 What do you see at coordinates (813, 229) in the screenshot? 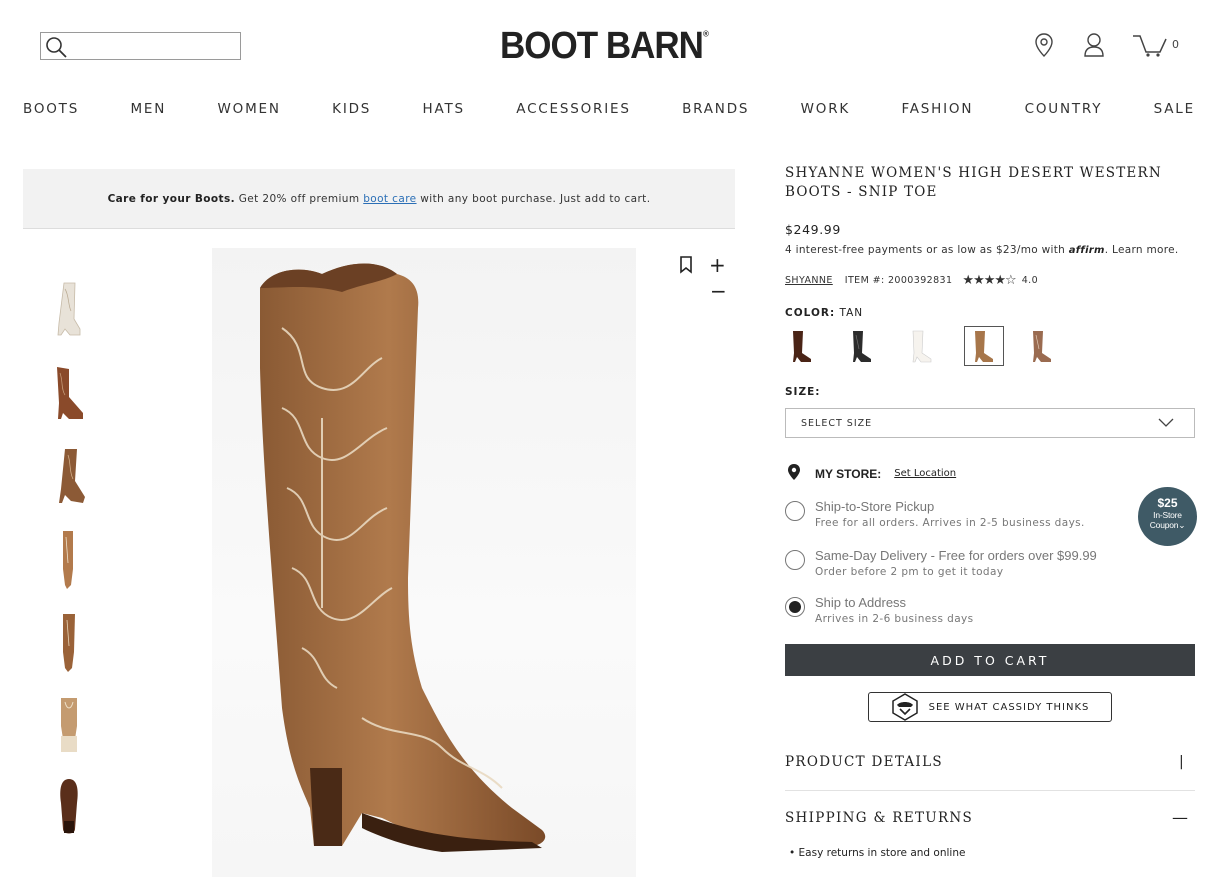
I see `product-price: $249.99` at bounding box center [813, 229].